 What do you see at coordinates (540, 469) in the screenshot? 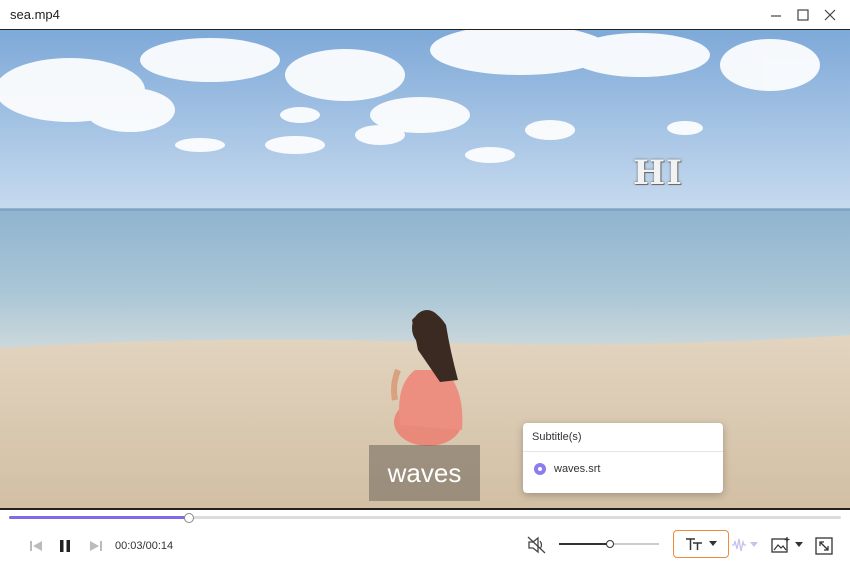
I see `radio-selected-icon` at bounding box center [540, 469].